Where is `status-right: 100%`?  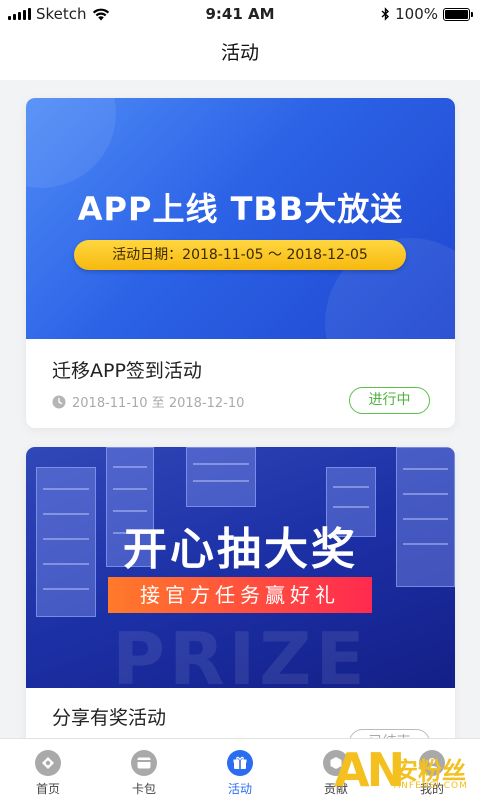
status-right: 100% is located at coordinates (427, 14).